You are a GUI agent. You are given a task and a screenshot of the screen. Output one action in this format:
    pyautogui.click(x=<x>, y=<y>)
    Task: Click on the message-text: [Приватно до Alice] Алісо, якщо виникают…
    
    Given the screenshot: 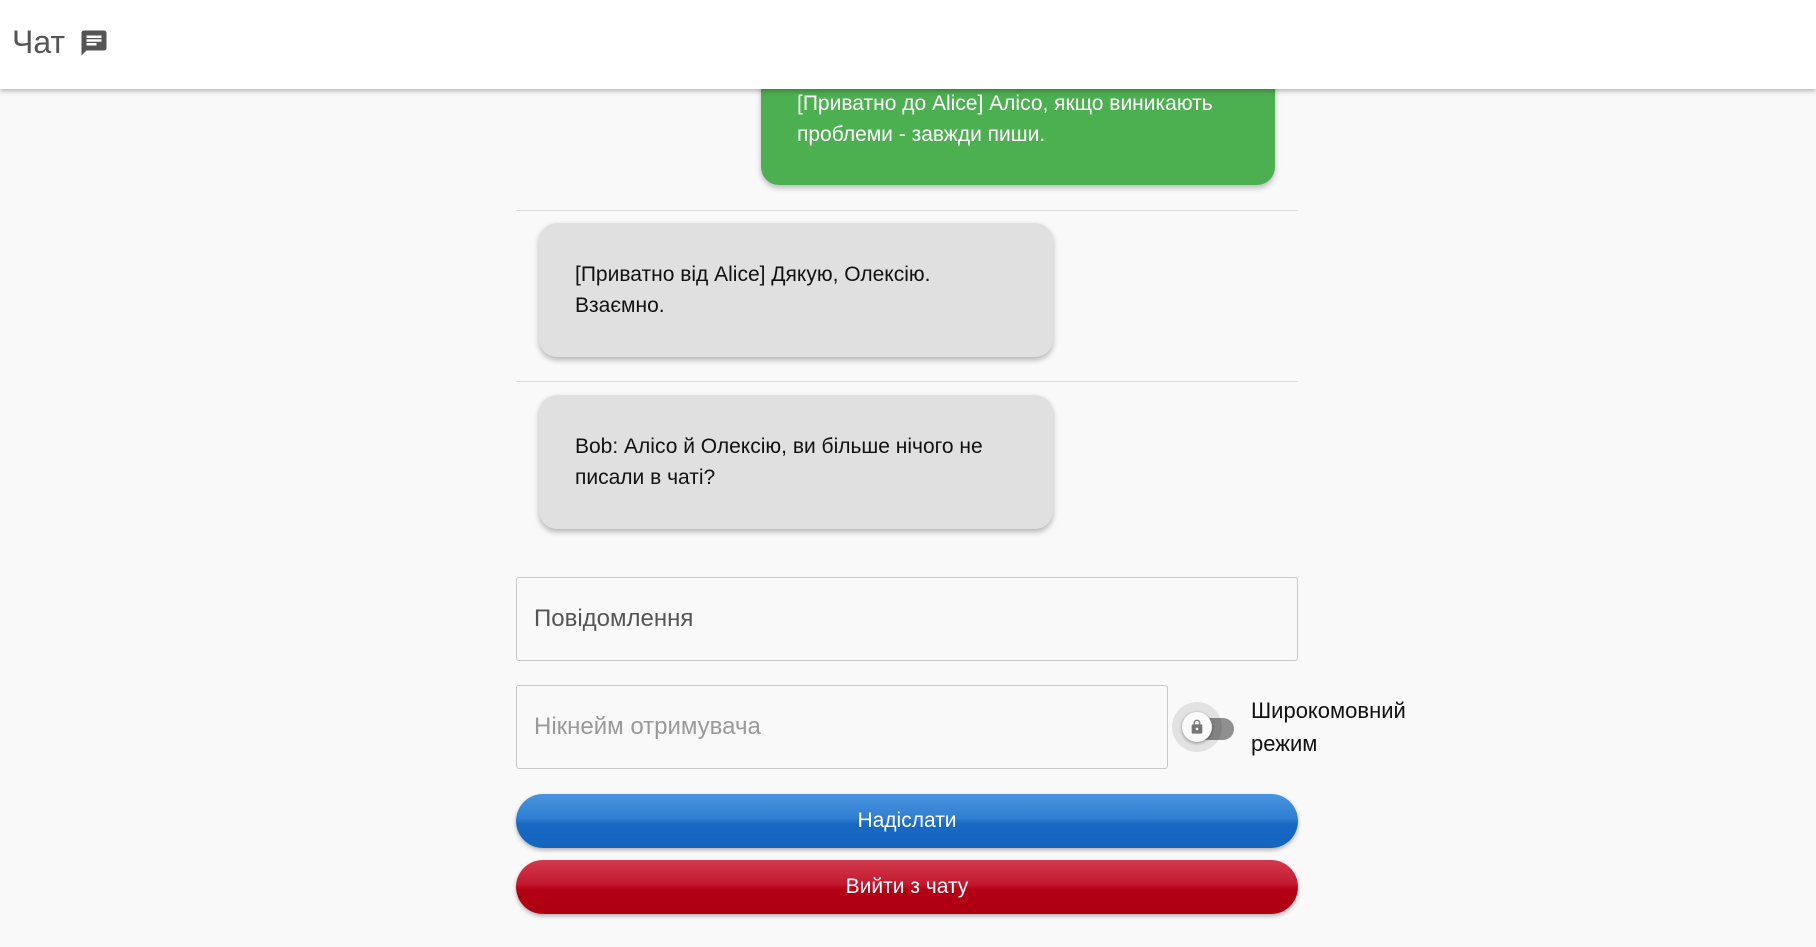 What is the action you would take?
    pyautogui.click(x=1005, y=119)
    